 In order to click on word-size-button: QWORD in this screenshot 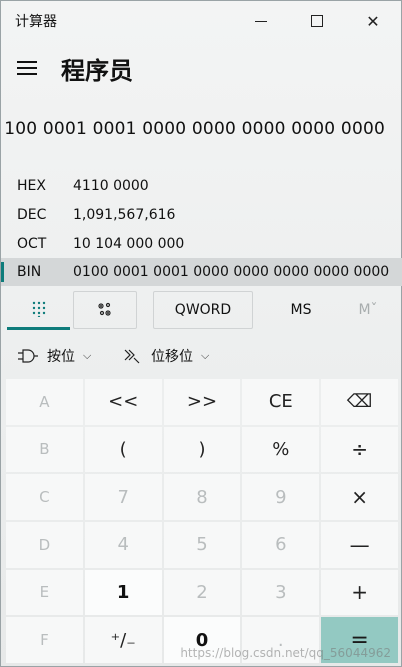, I will do `click(203, 310)`.